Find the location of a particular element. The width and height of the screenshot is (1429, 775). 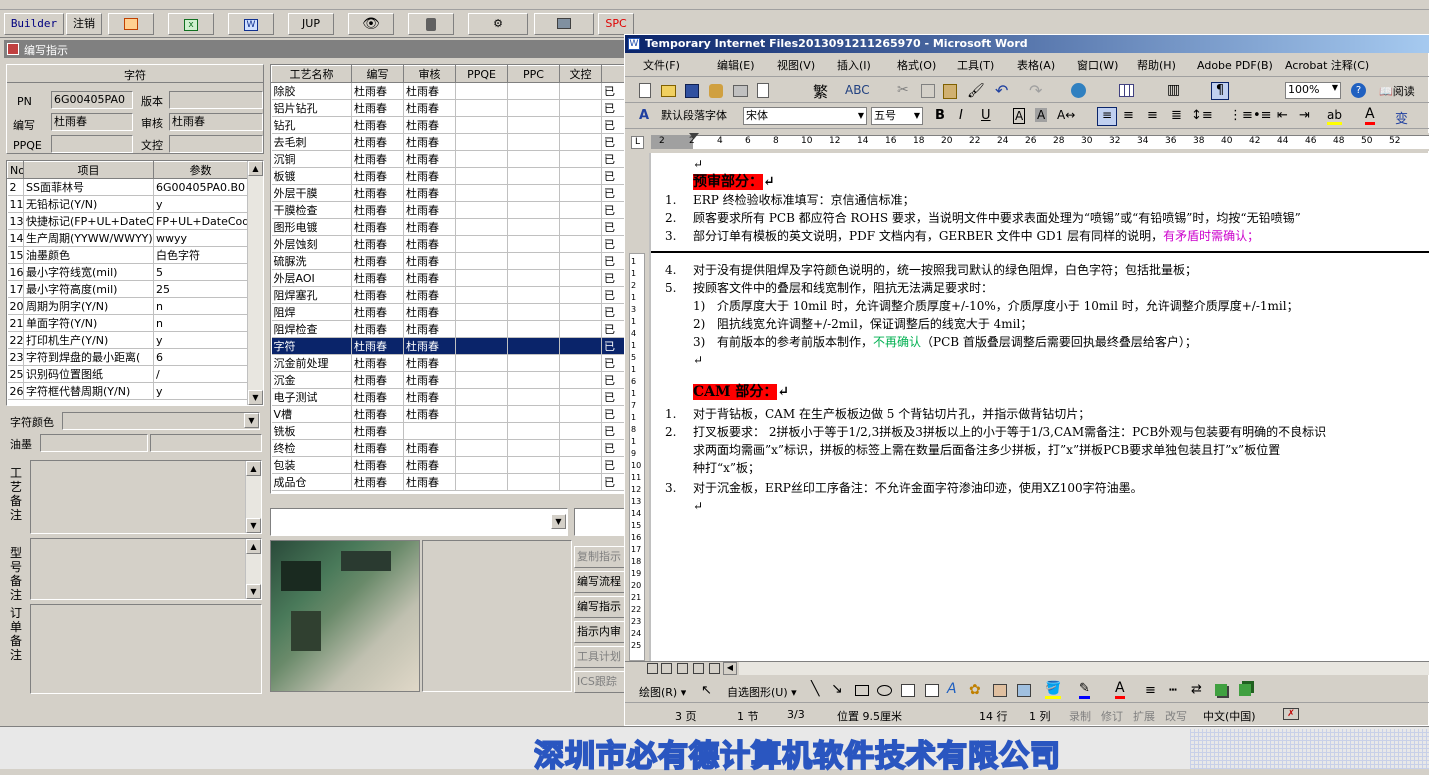

param-row: 22 打印机生产(Y/N) y is located at coordinates (127, 340).